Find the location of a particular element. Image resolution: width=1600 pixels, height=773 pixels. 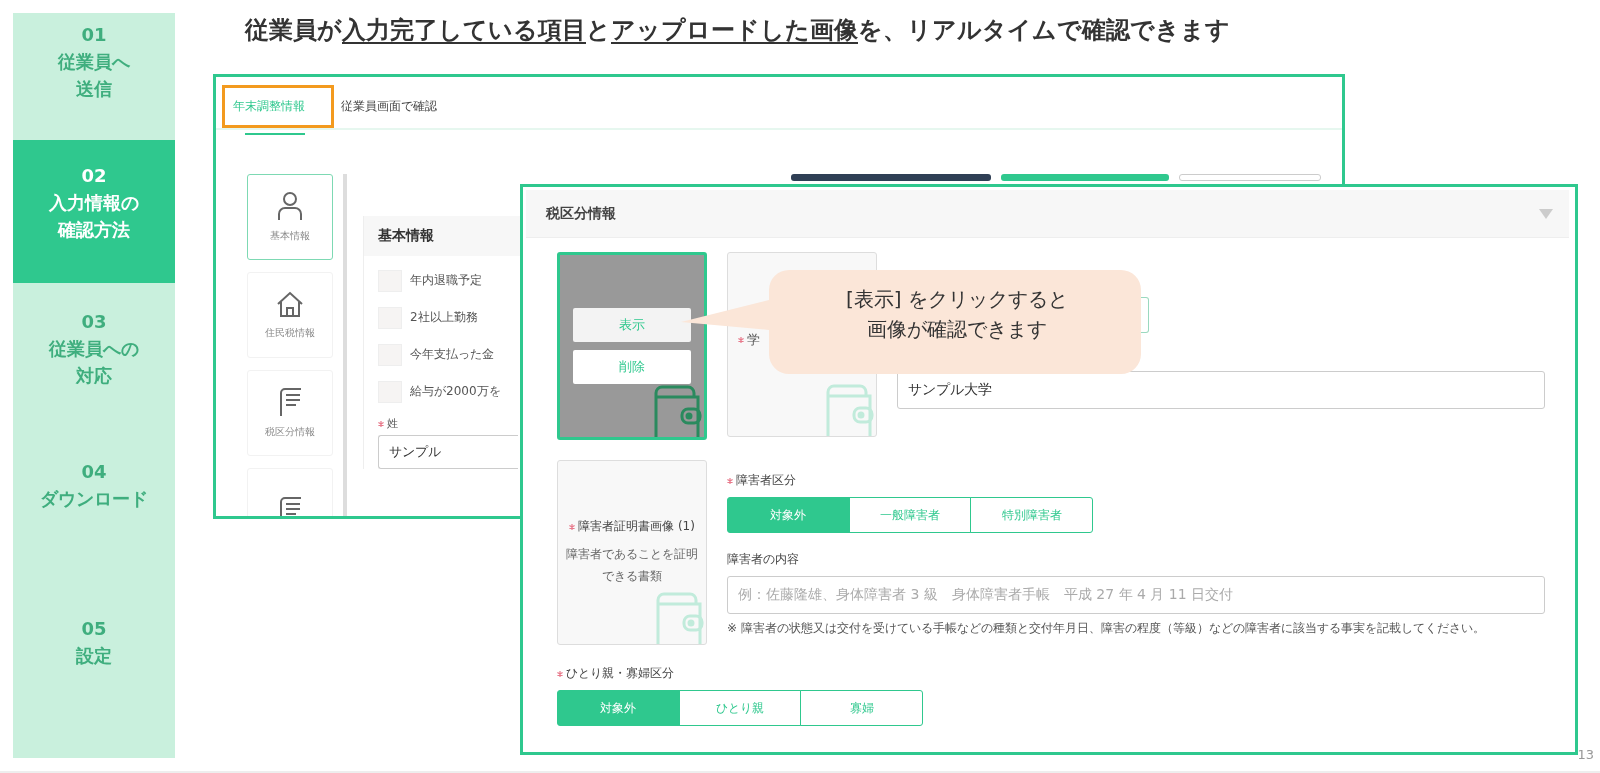

field-label: 障害者の内容 is located at coordinates (763, 559).